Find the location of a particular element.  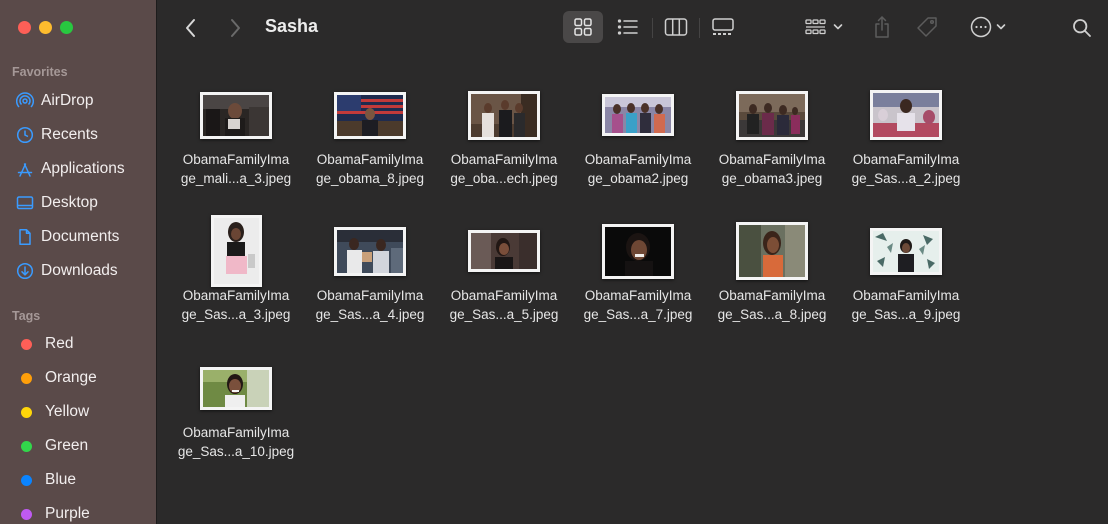

column-view-icon is located at coordinates (676, 27).